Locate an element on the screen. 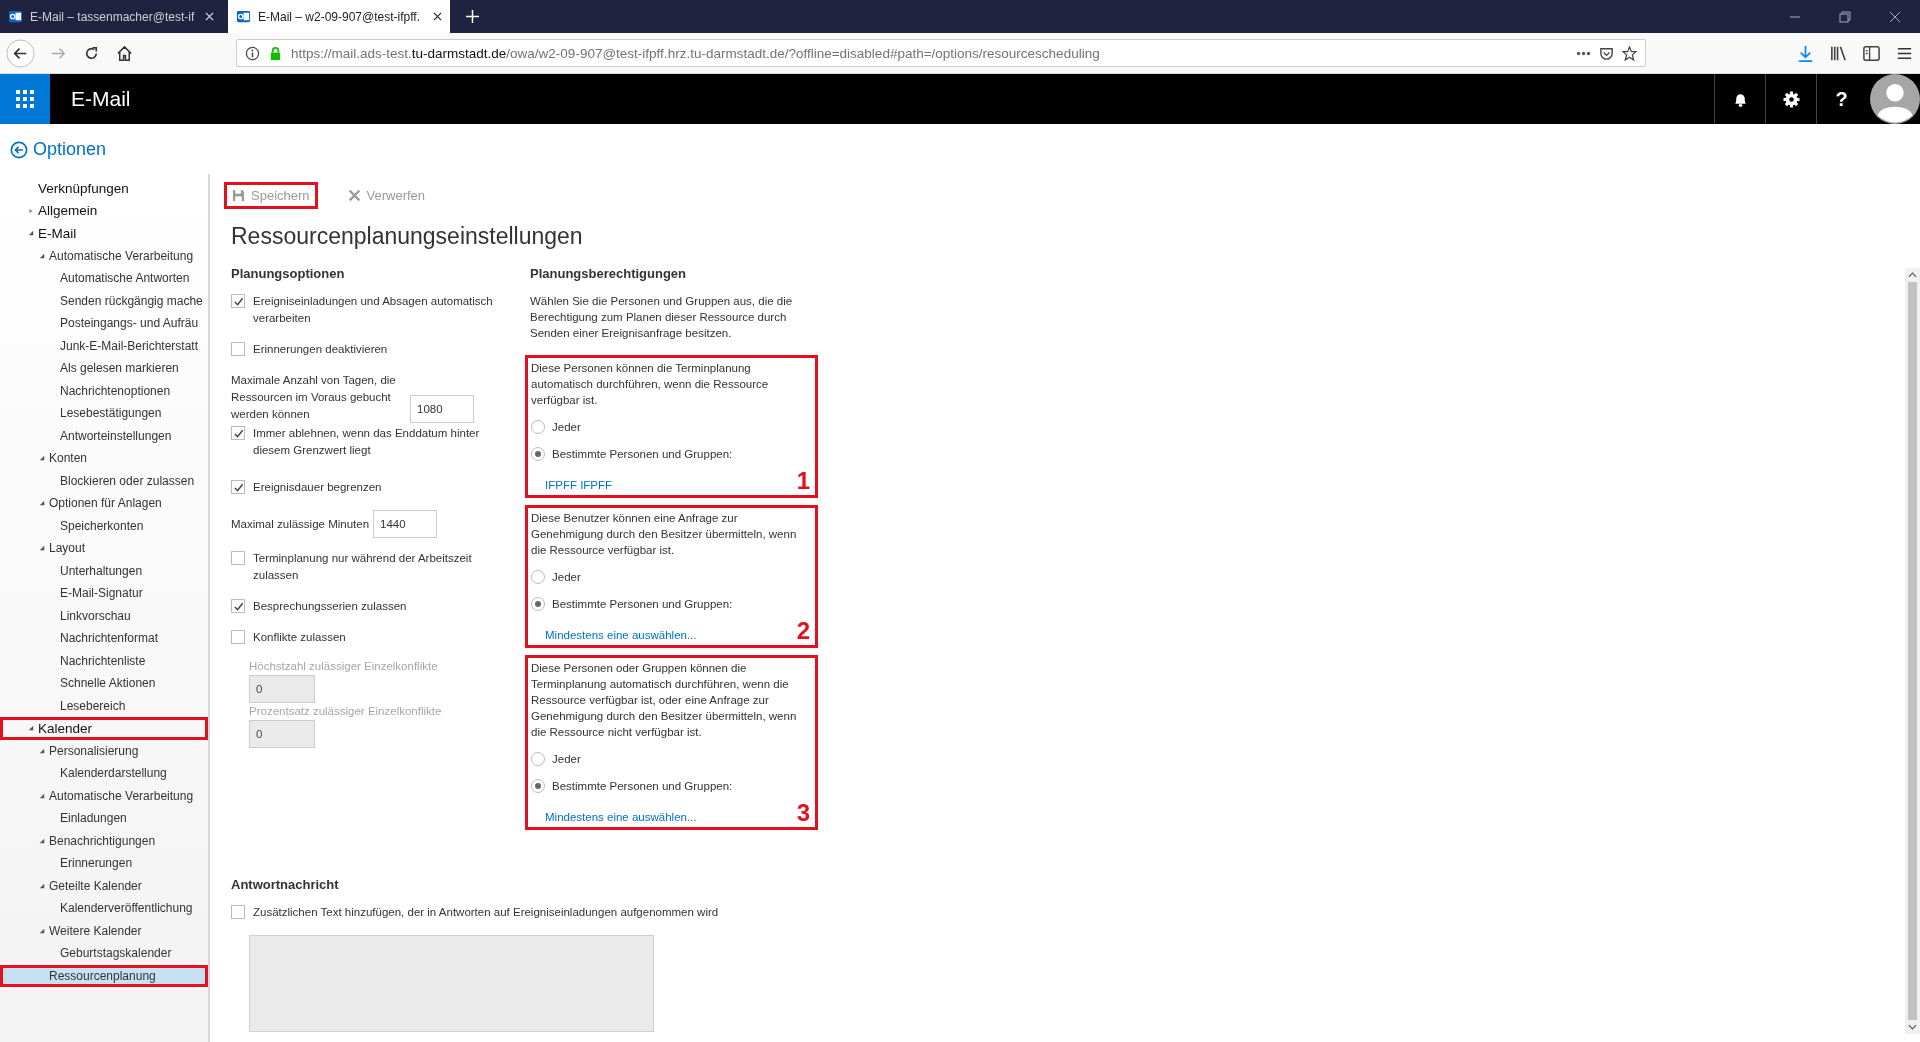 The width and height of the screenshot is (1920, 1042). sidebar-item: Geteilte Kalender is located at coordinates (104, 885).